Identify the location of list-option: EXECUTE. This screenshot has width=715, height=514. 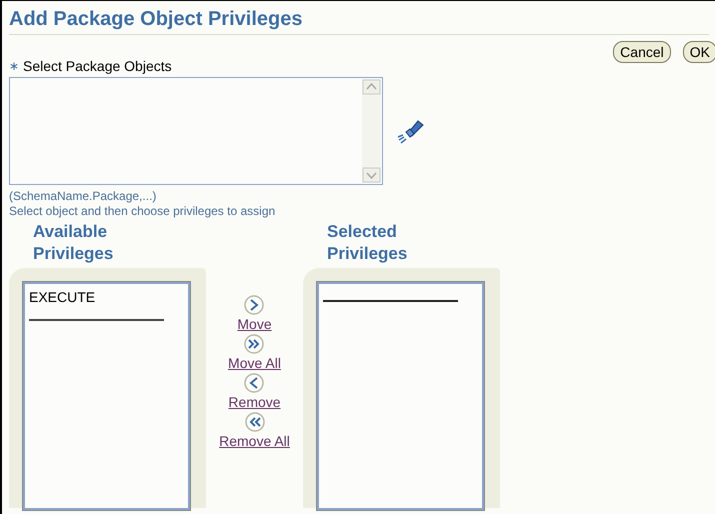
(106, 297).